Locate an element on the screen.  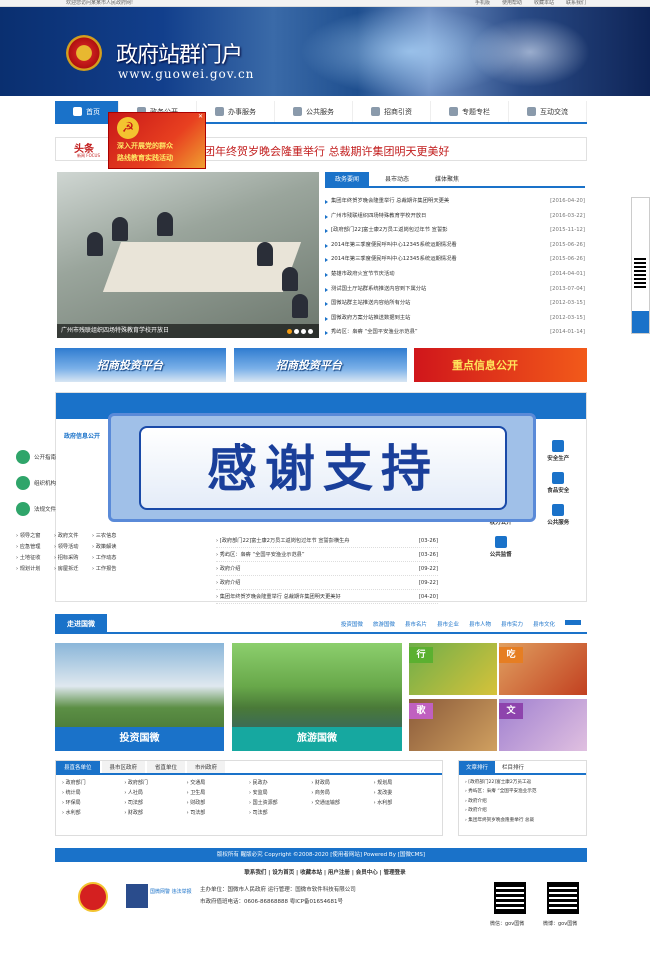
close-icon: ✕ is located at coordinates (200, 116).